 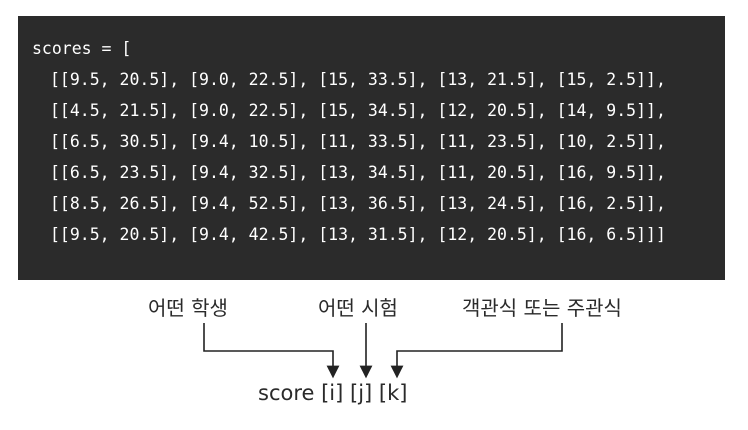 What do you see at coordinates (383, 351) in the screenshot?
I see `arrow-diagram` at bounding box center [383, 351].